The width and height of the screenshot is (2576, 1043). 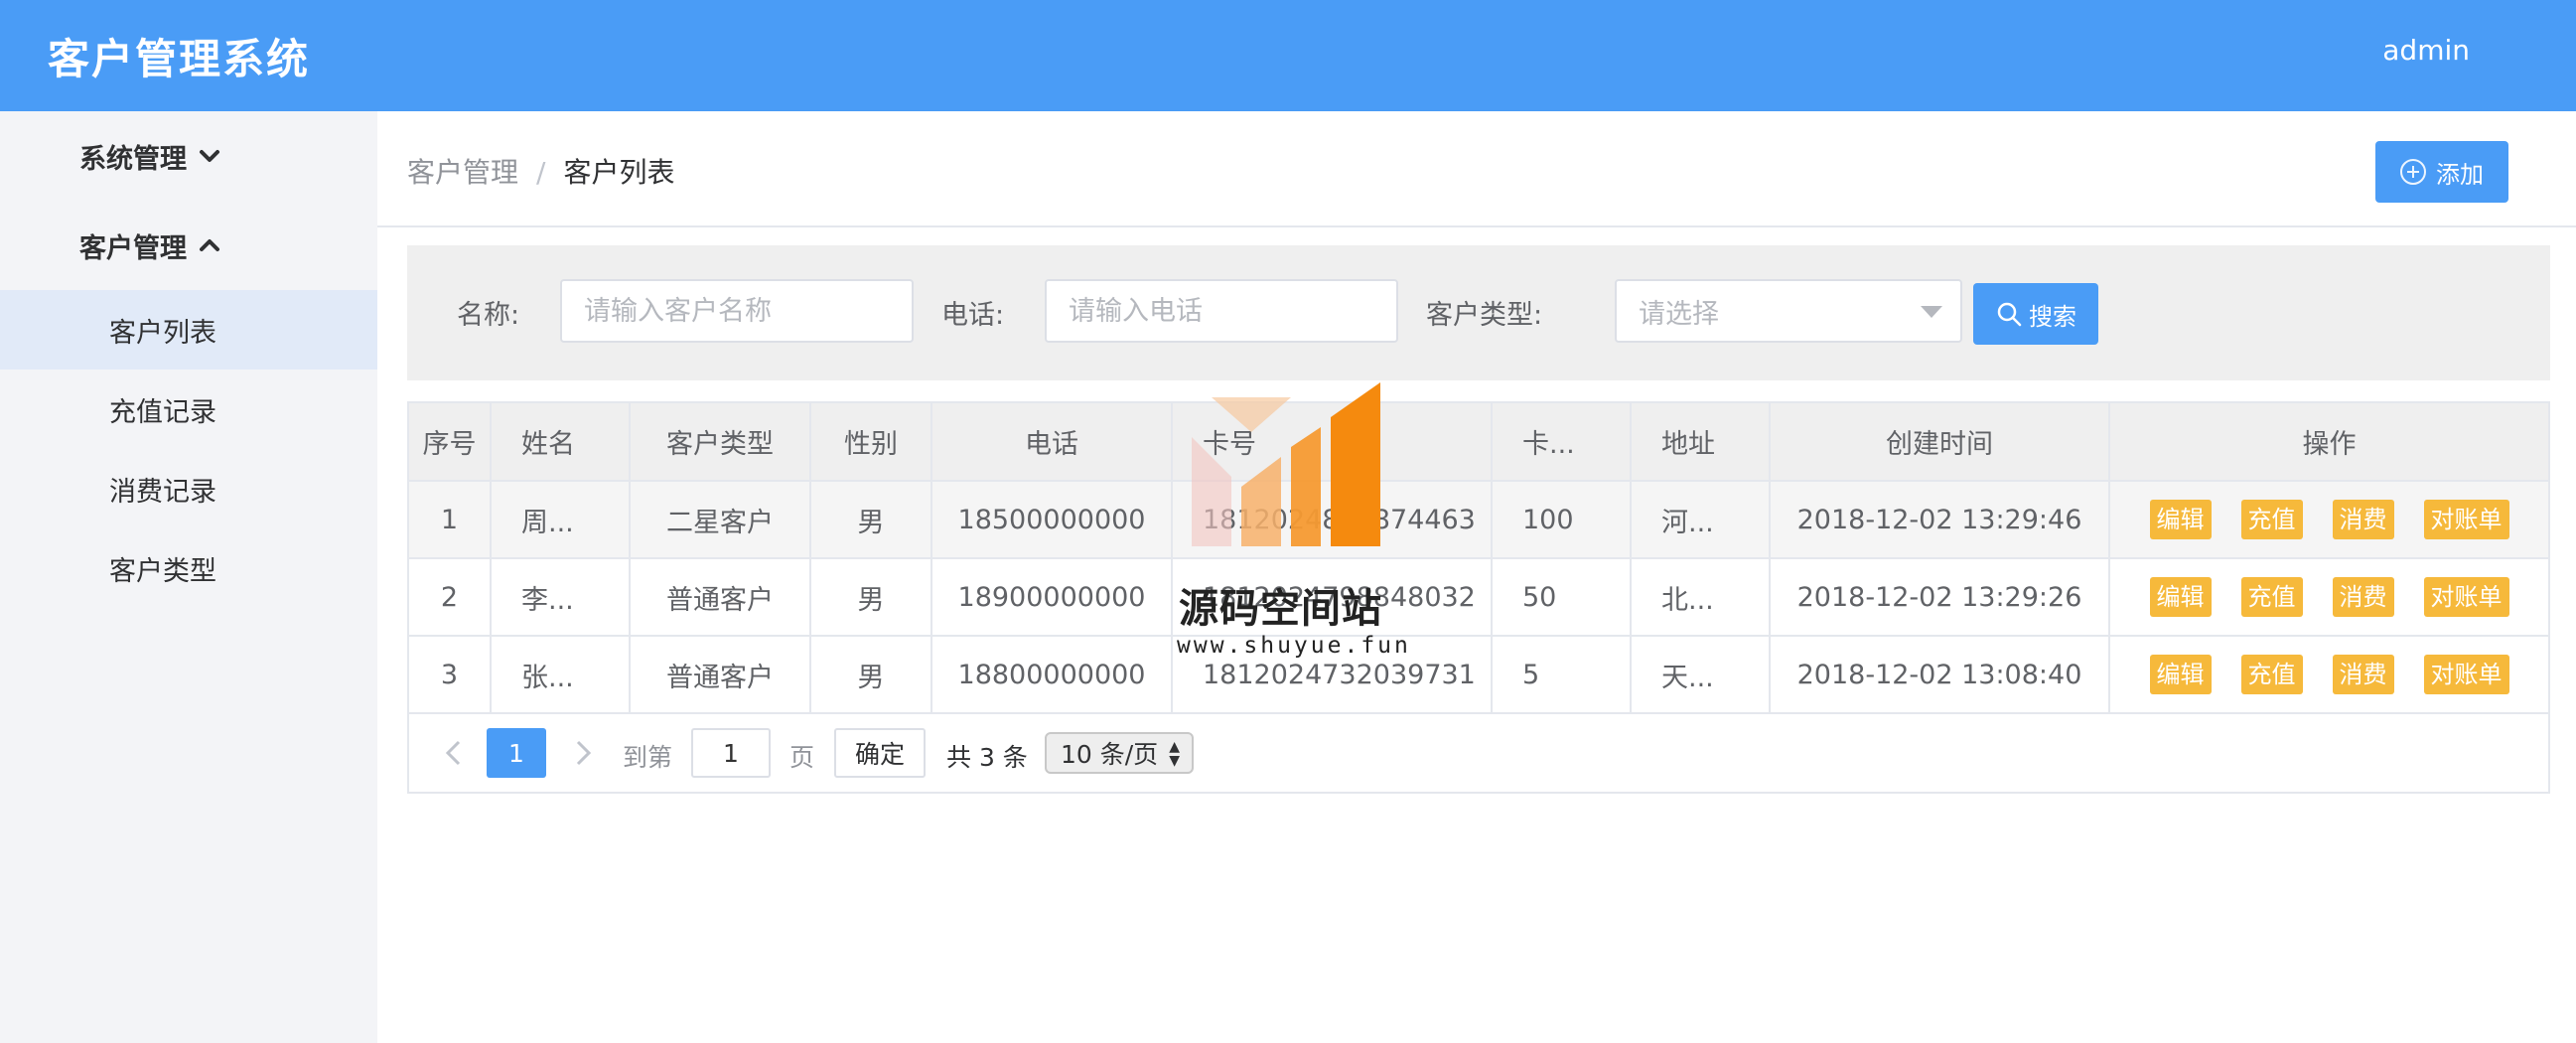 What do you see at coordinates (133, 159) in the screenshot?
I see `sidebar-group-label: 系统管理` at bounding box center [133, 159].